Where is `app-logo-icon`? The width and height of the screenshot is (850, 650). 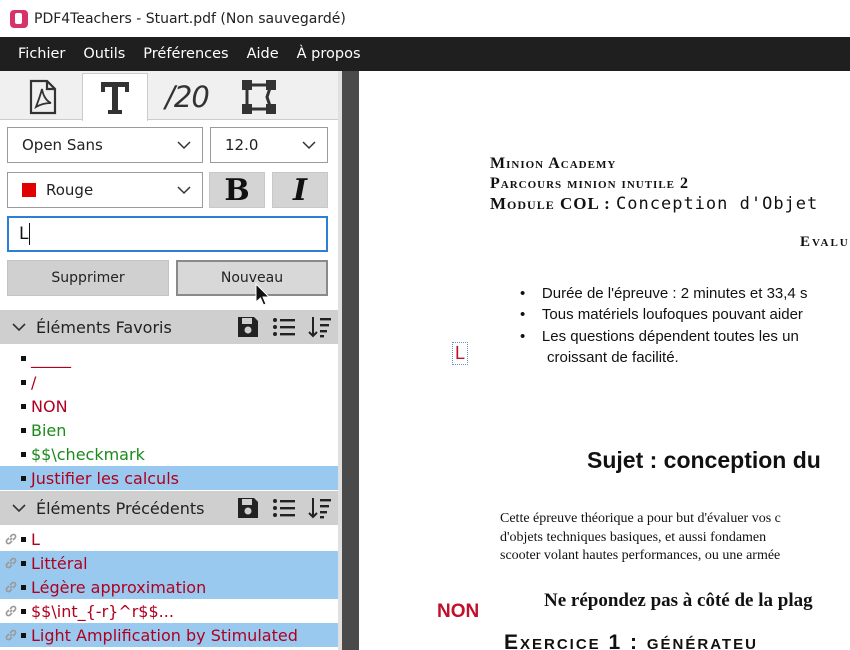 app-logo-icon is located at coordinates (19, 18).